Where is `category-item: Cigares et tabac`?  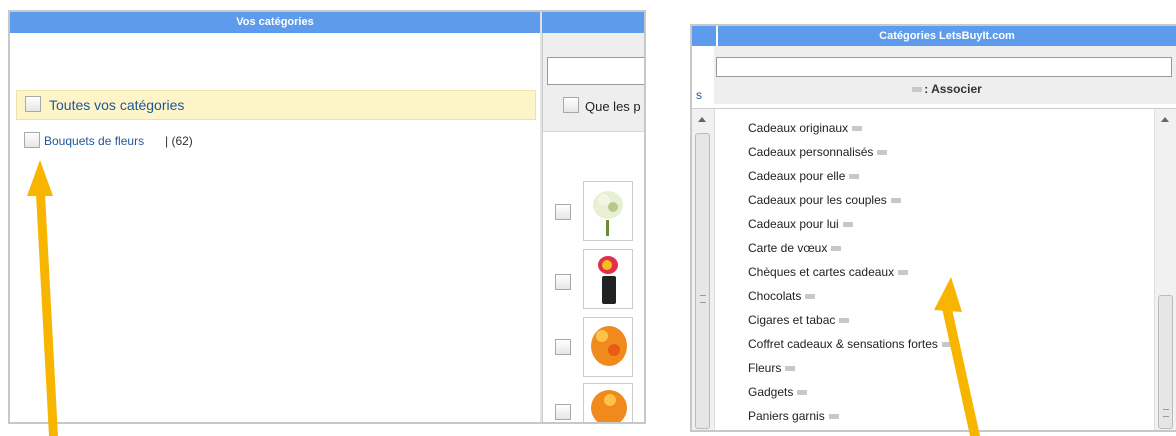
category-item: Cigares et tabac is located at coordinates (799, 320).